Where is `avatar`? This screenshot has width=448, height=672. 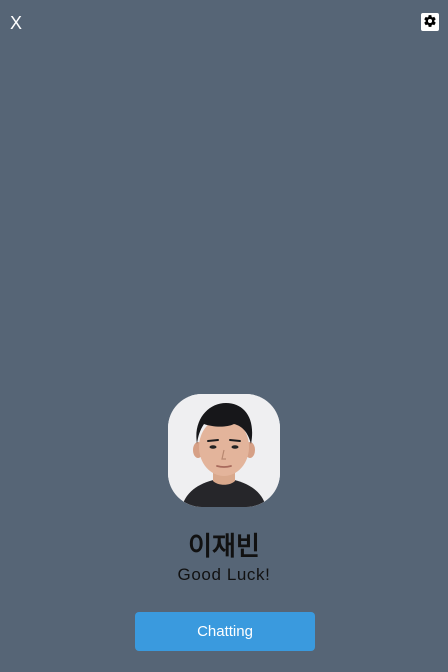 avatar is located at coordinates (224, 450).